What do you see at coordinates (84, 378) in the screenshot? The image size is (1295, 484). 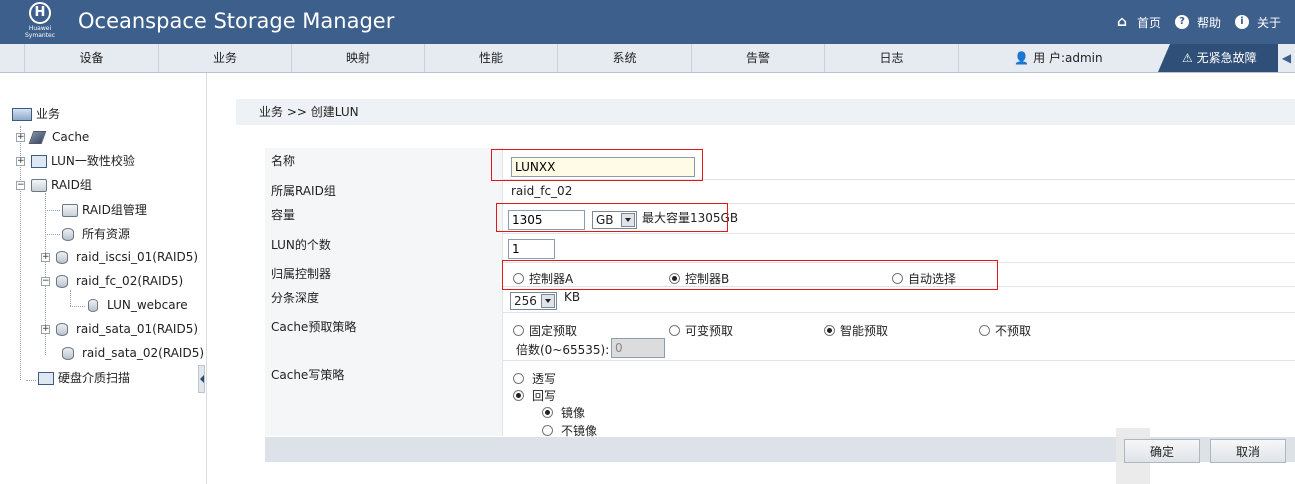 I see `tree-item-disk-scan: 硬盘介质扫描` at bounding box center [84, 378].